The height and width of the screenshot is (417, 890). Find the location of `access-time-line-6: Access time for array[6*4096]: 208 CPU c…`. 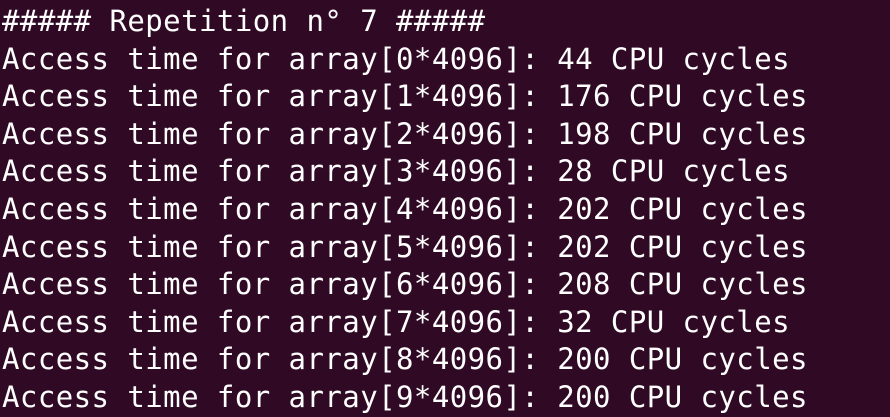

access-time-line-6: Access time for array[6*4096]: 208 CPU c… is located at coordinates (405, 284).